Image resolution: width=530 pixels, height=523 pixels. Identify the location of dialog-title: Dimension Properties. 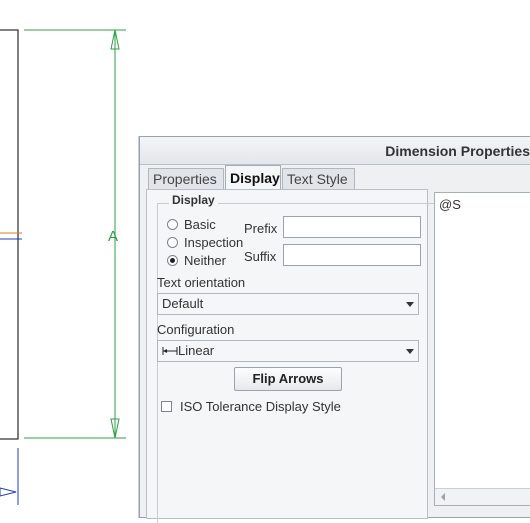
(457, 151).